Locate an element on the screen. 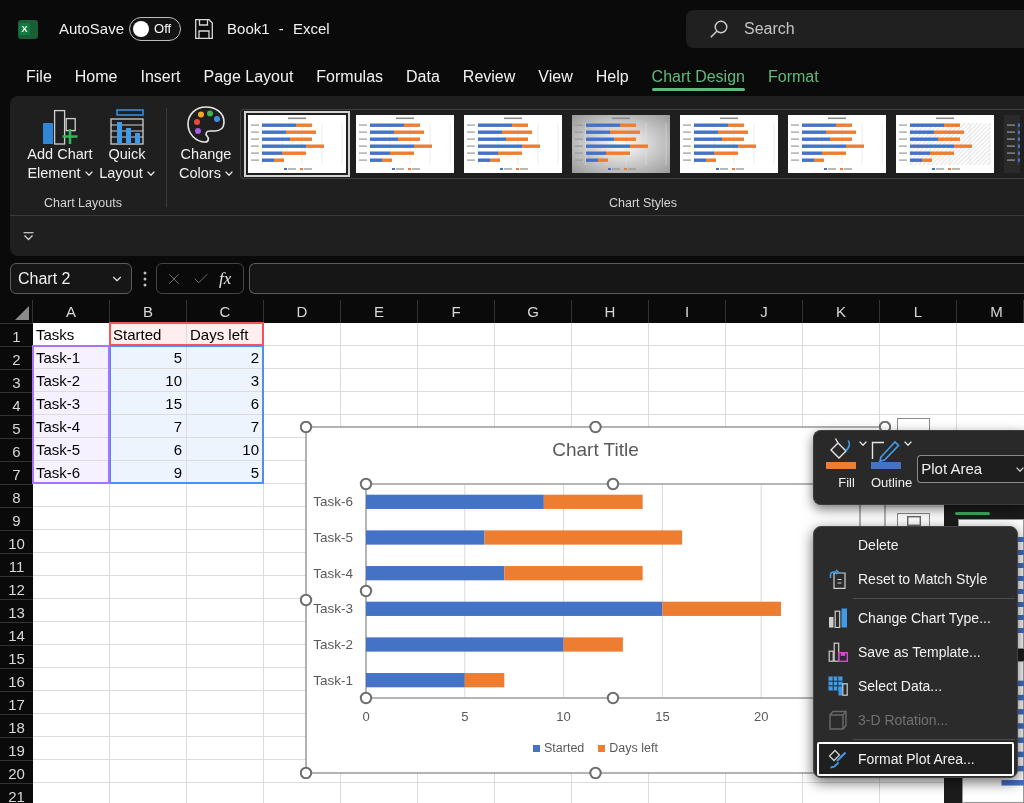 The image size is (1024, 803). table-cell: Task-6 is located at coordinates (71, 472).